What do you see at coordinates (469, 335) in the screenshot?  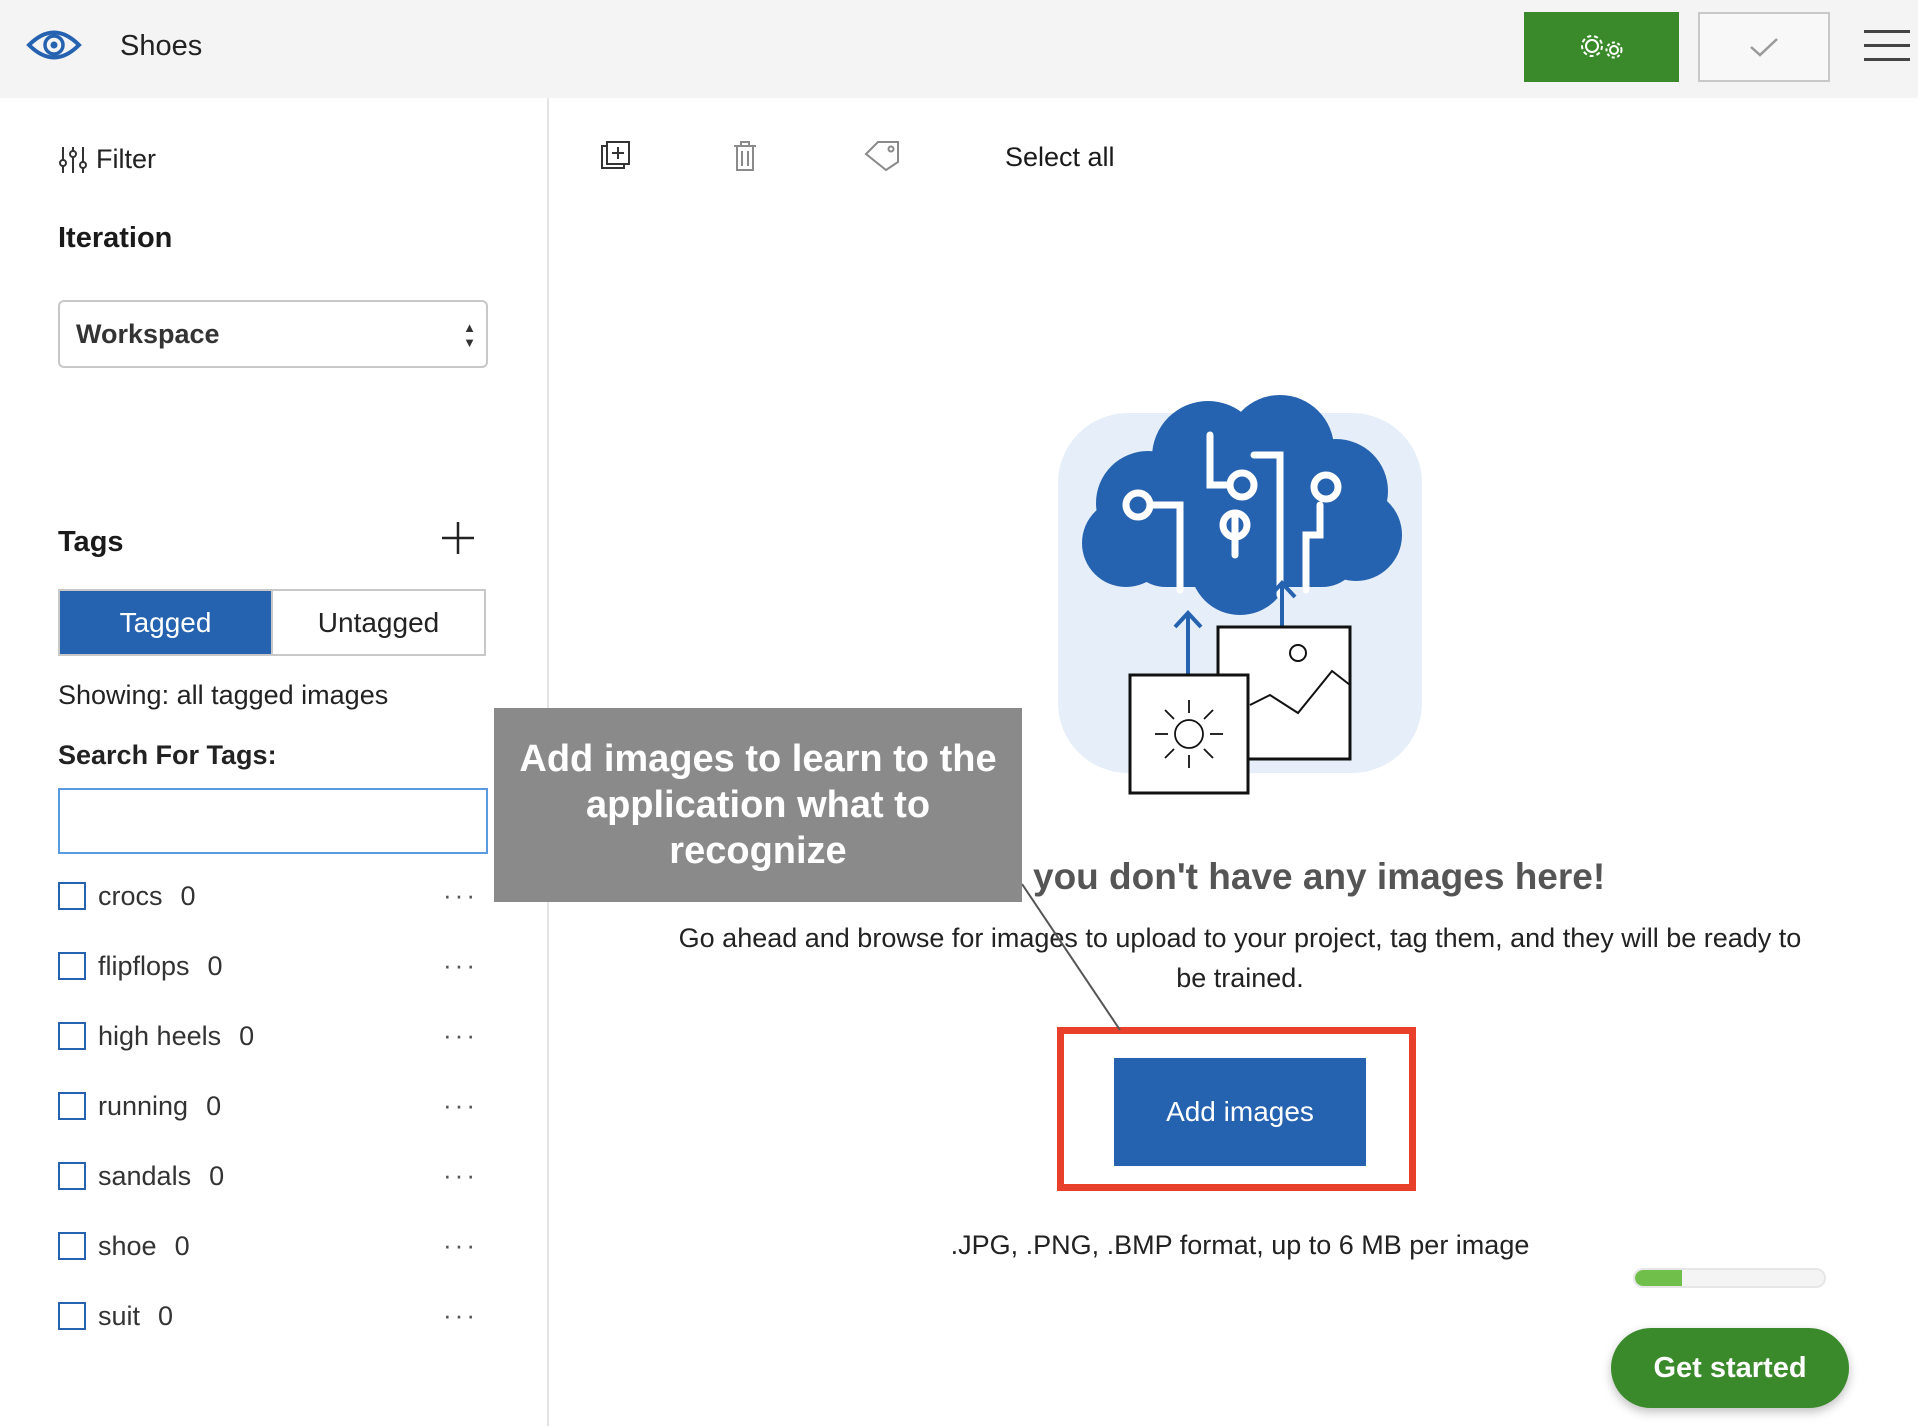 I see `select-arrows-icon: ▲ ▼` at bounding box center [469, 335].